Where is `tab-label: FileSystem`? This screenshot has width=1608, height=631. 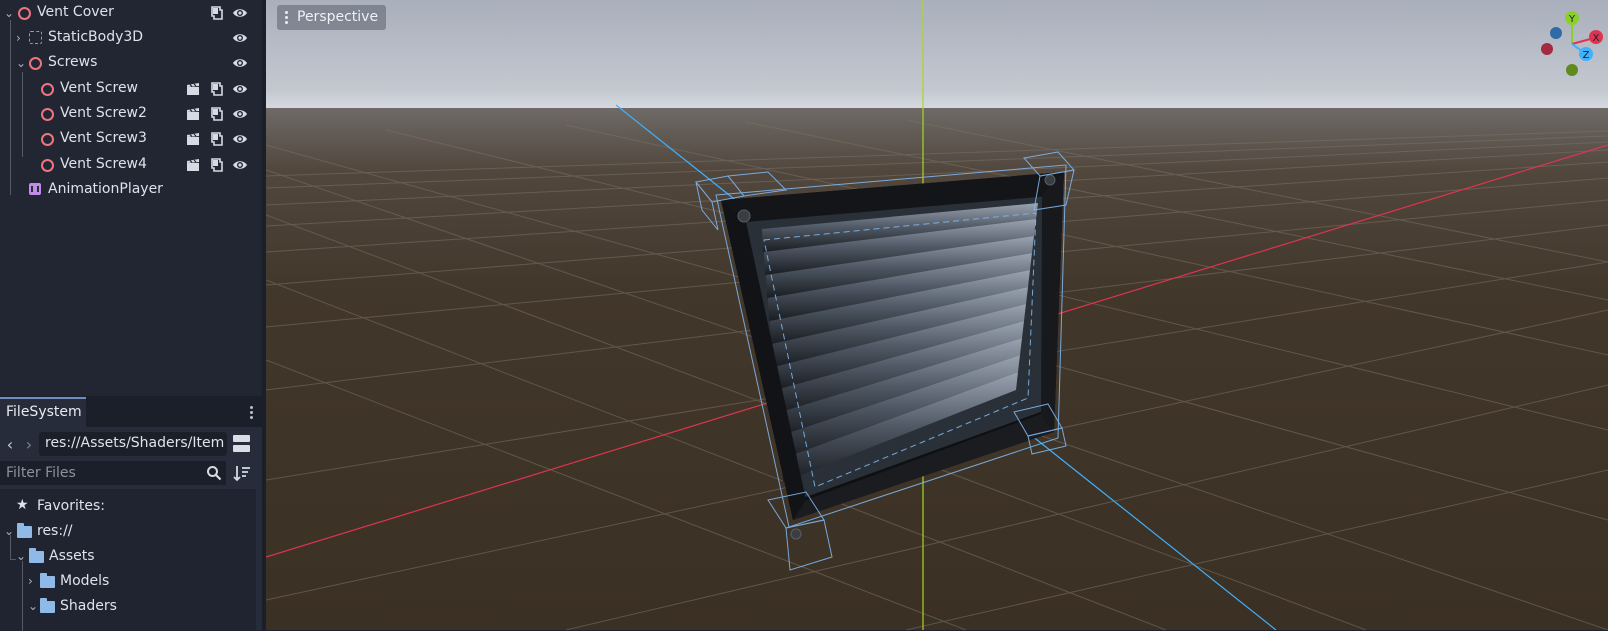
tab-label: FileSystem is located at coordinates (44, 412).